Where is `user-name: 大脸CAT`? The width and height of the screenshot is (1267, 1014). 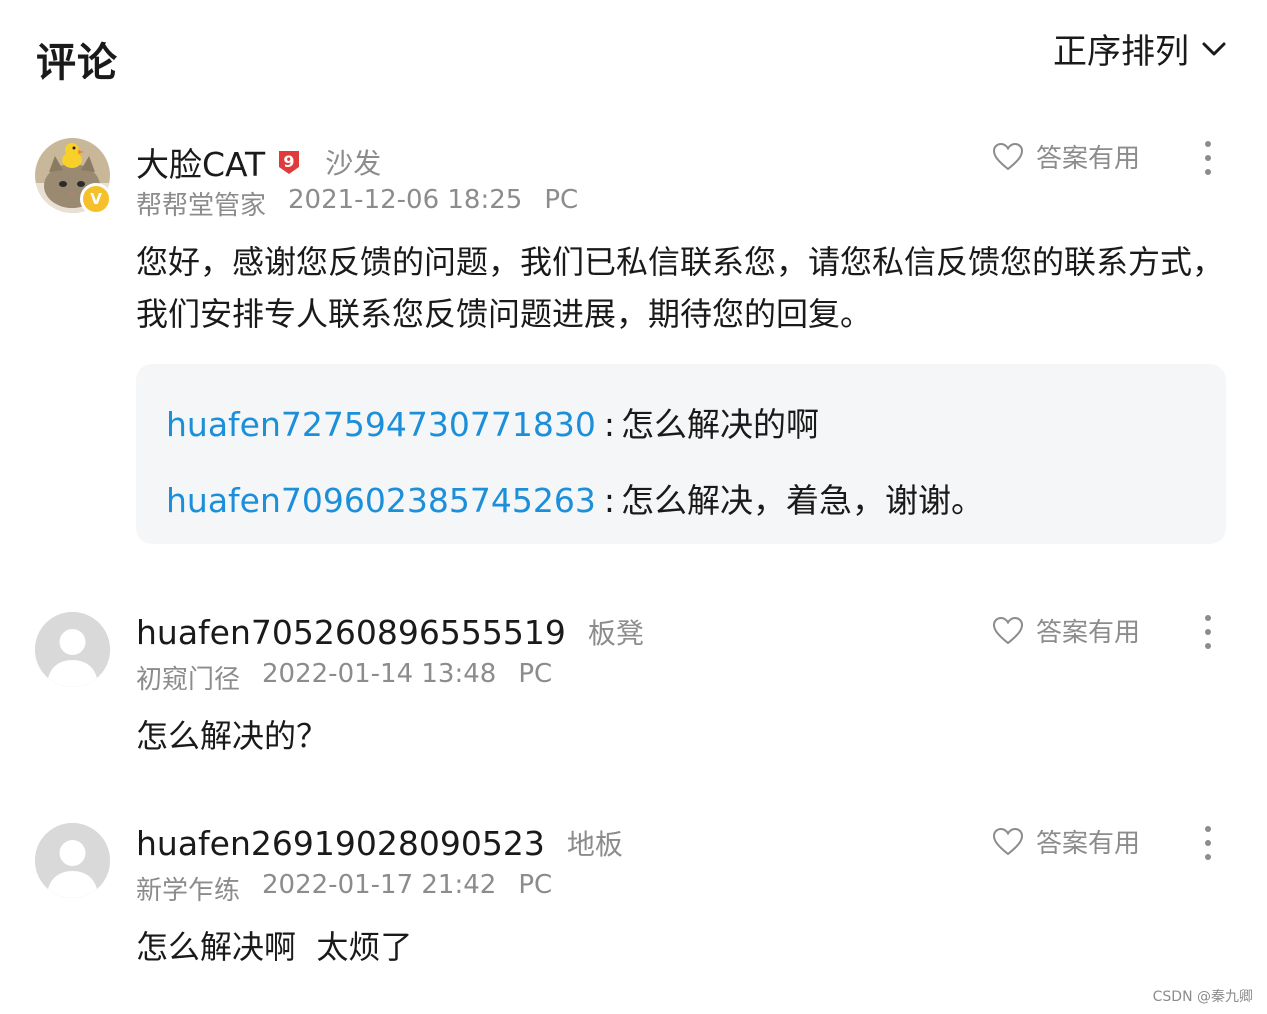
user-name: 大脸CAT is located at coordinates (200, 162).